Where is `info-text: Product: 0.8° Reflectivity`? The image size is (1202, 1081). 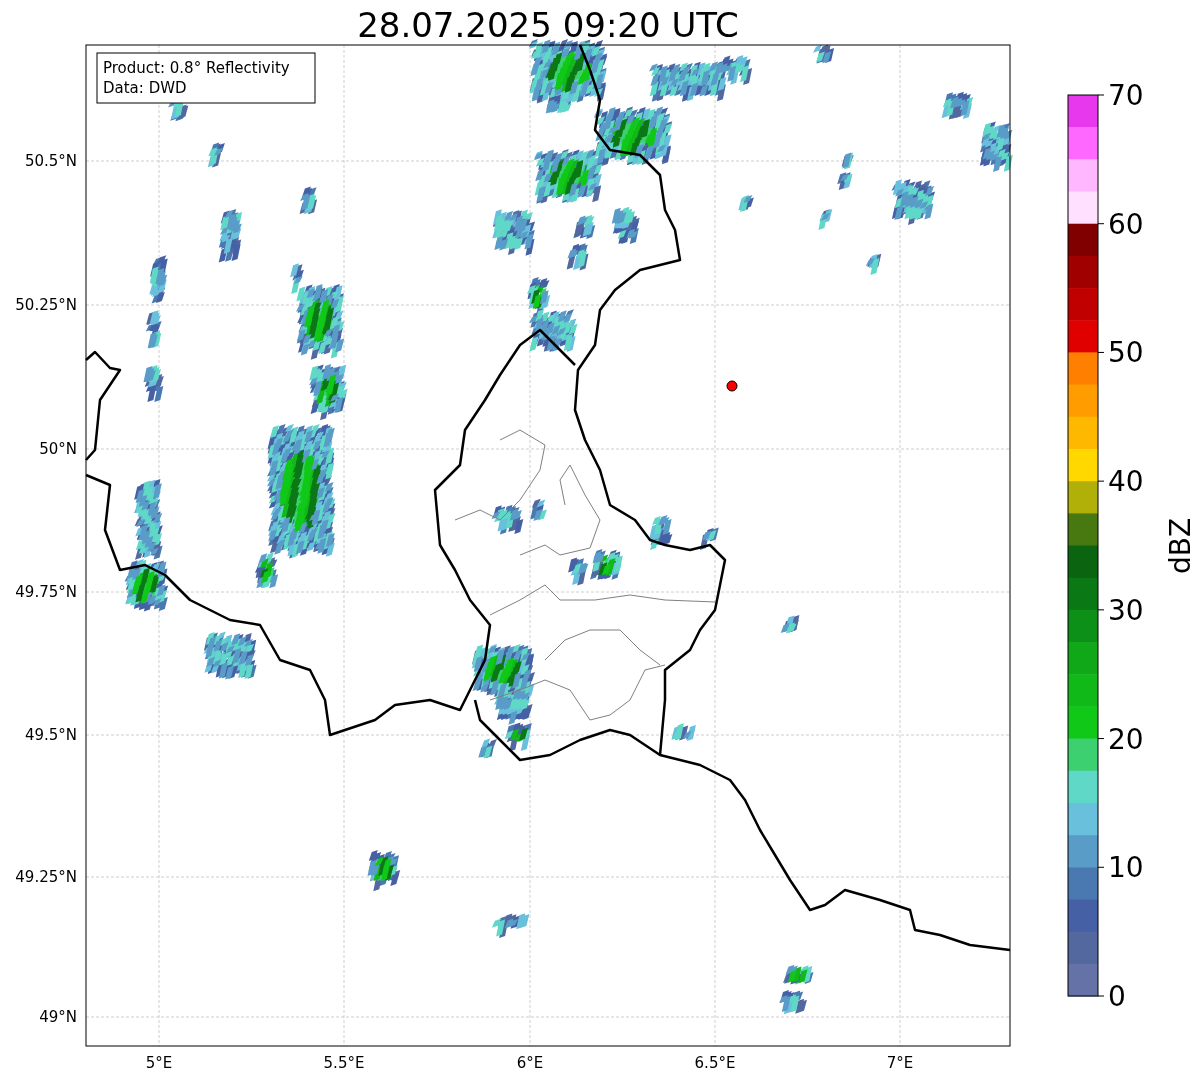
info-text: Product: 0.8° Reflectivity is located at coordinates (196, 68).